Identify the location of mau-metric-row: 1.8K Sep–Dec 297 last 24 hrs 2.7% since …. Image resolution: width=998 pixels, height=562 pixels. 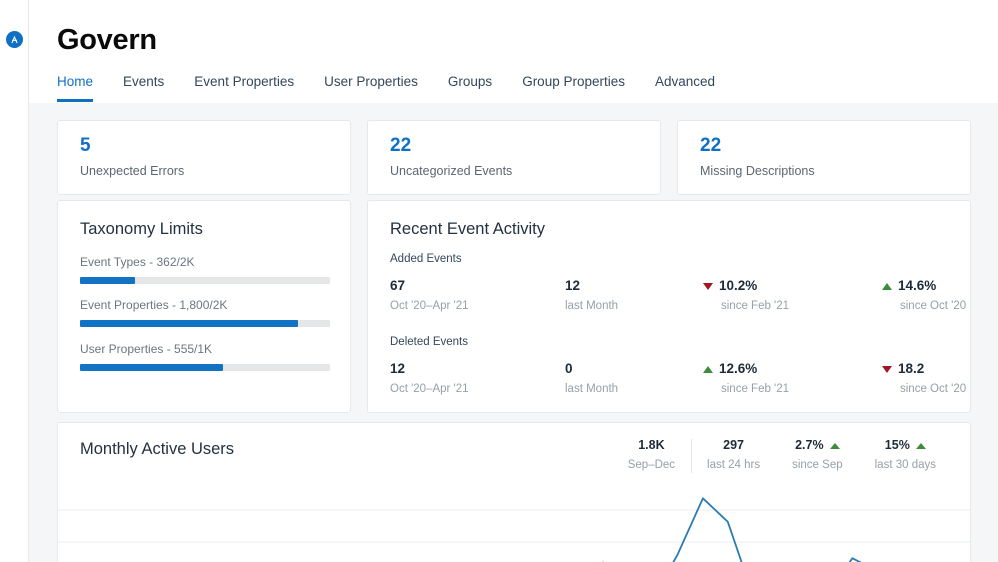
(782, 455).